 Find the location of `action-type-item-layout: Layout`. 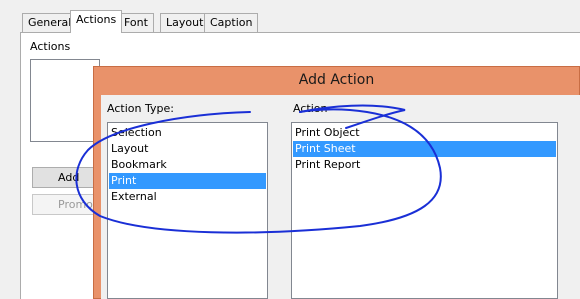

action-type-item-layout: Layout is located at coordinates (187, 149).